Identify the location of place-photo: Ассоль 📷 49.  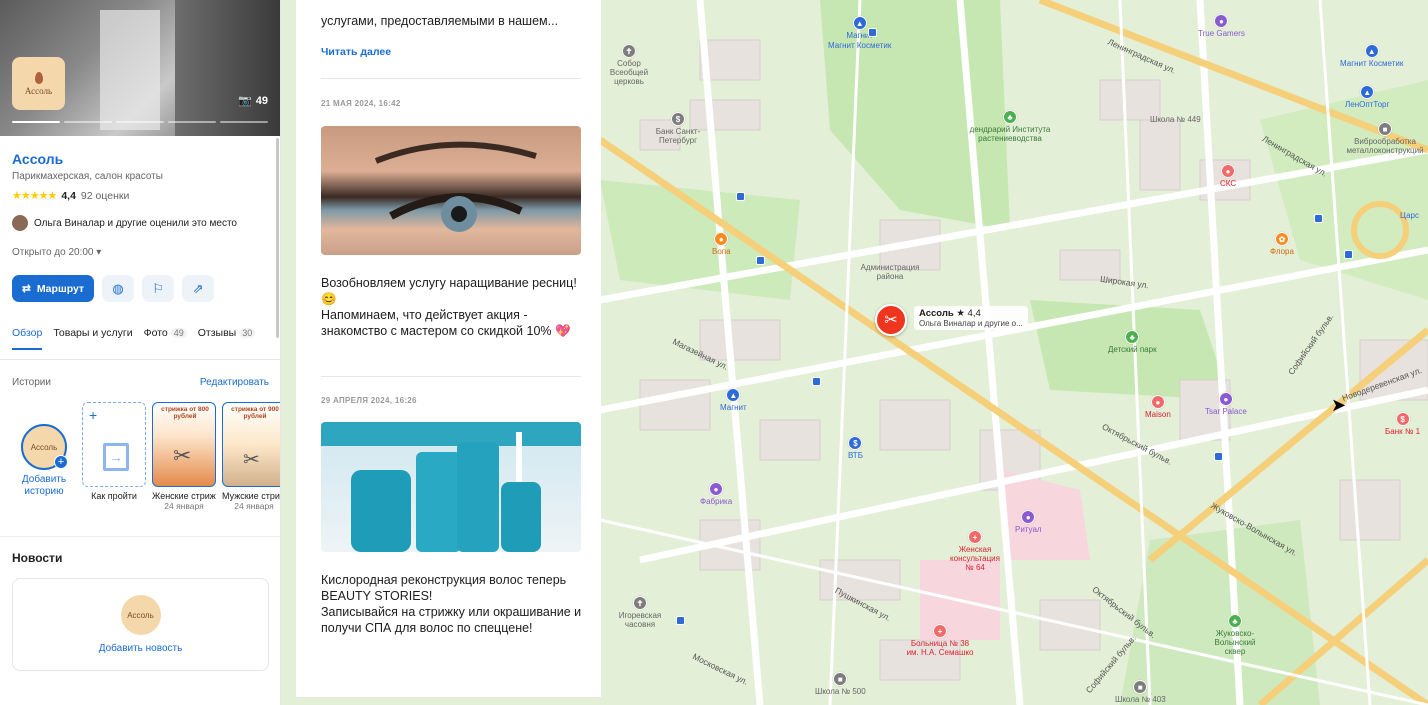
(140, 68).